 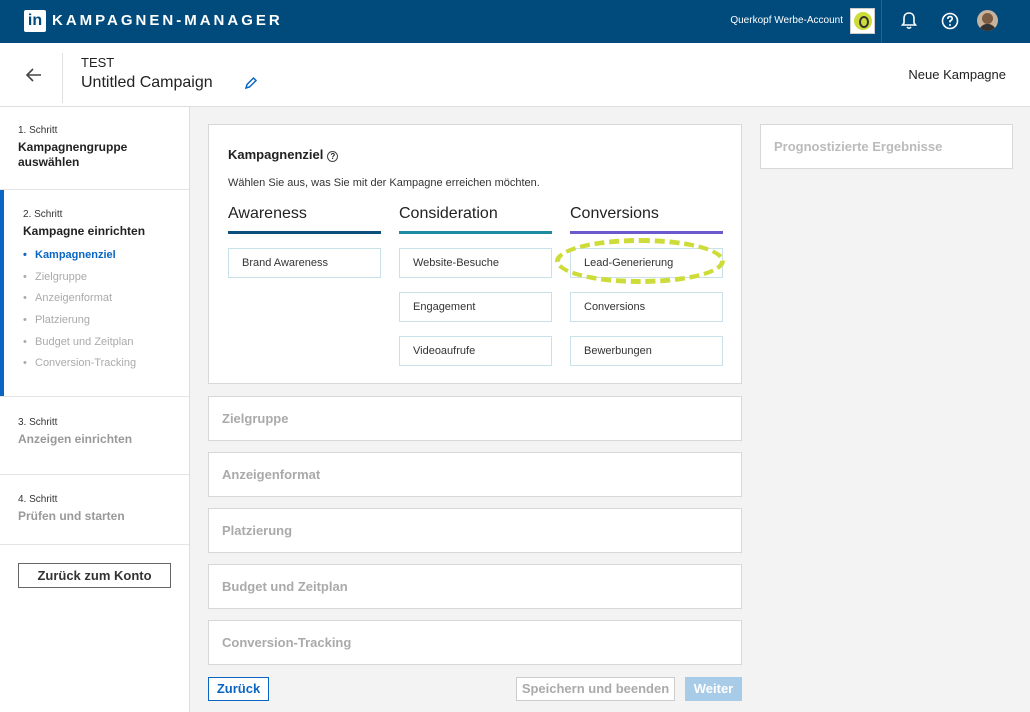 What do you see at coordinates (106, 325) in the screenshot?
I see `substep-platzierung: Platzierung` at bounding box center [106, 325].